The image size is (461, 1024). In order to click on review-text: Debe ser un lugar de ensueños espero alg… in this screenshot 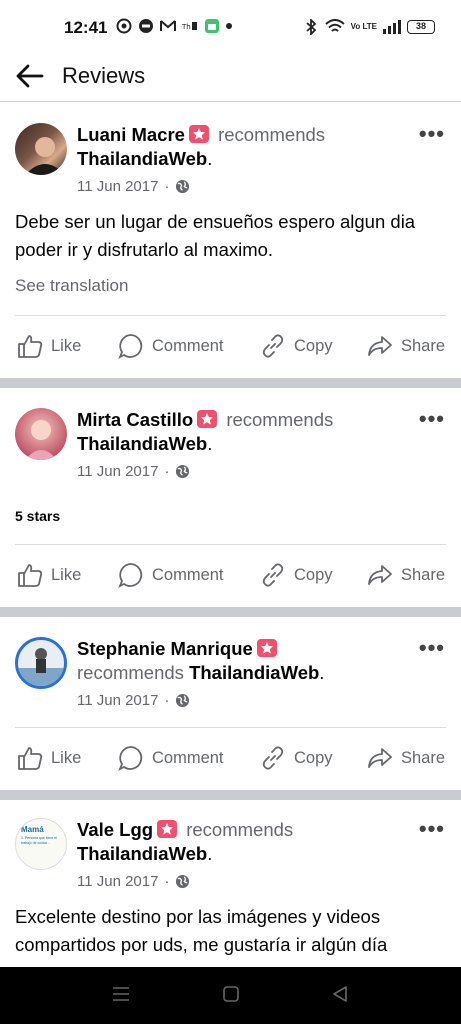, I will do `click(215, 235)`.